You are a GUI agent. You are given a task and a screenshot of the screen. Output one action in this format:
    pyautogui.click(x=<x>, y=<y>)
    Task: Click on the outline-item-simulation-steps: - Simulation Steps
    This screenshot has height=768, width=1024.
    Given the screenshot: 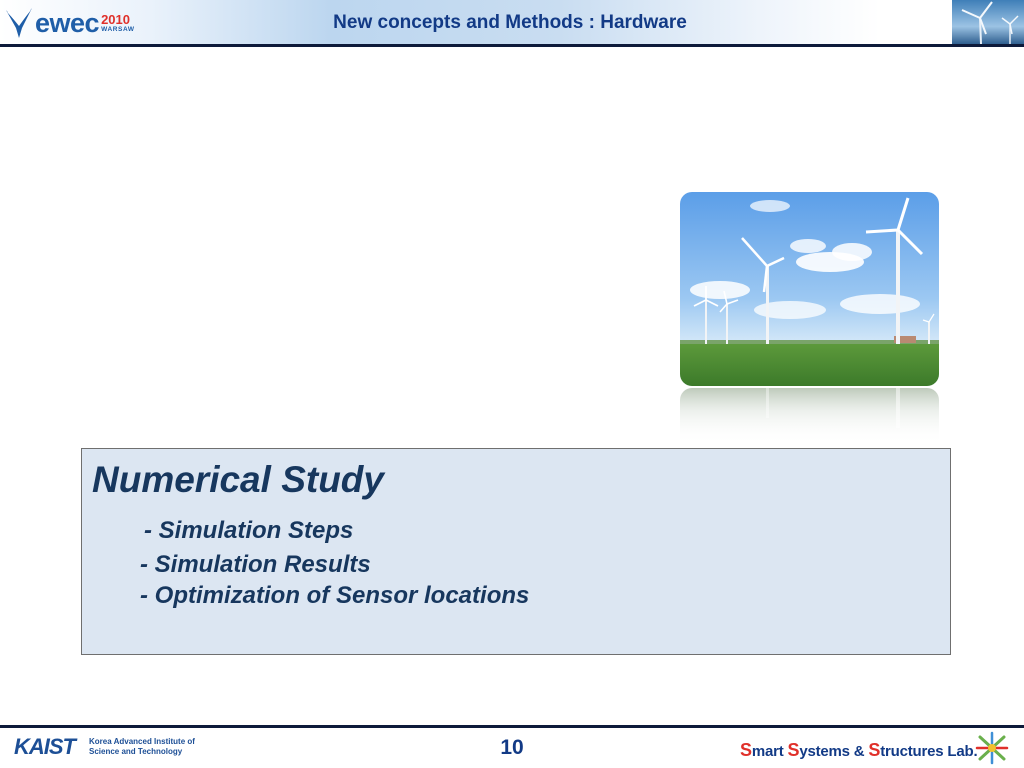 What is the action you would take?
    pyautogui.click(x=249, y=530)
    